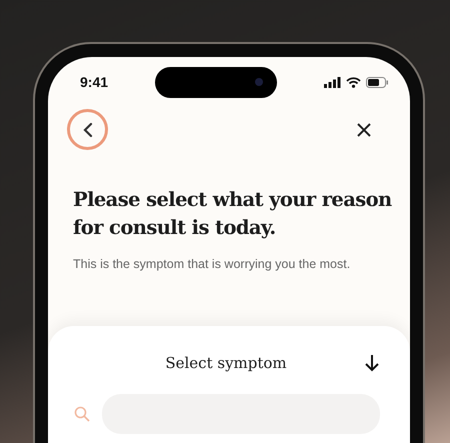 The width and height of the screenshot is (450, 443). What do you see at coordinates (226, 363) in the screenshot?
I see `sheet-title: Select symptom` at bounding box center [226, 363].